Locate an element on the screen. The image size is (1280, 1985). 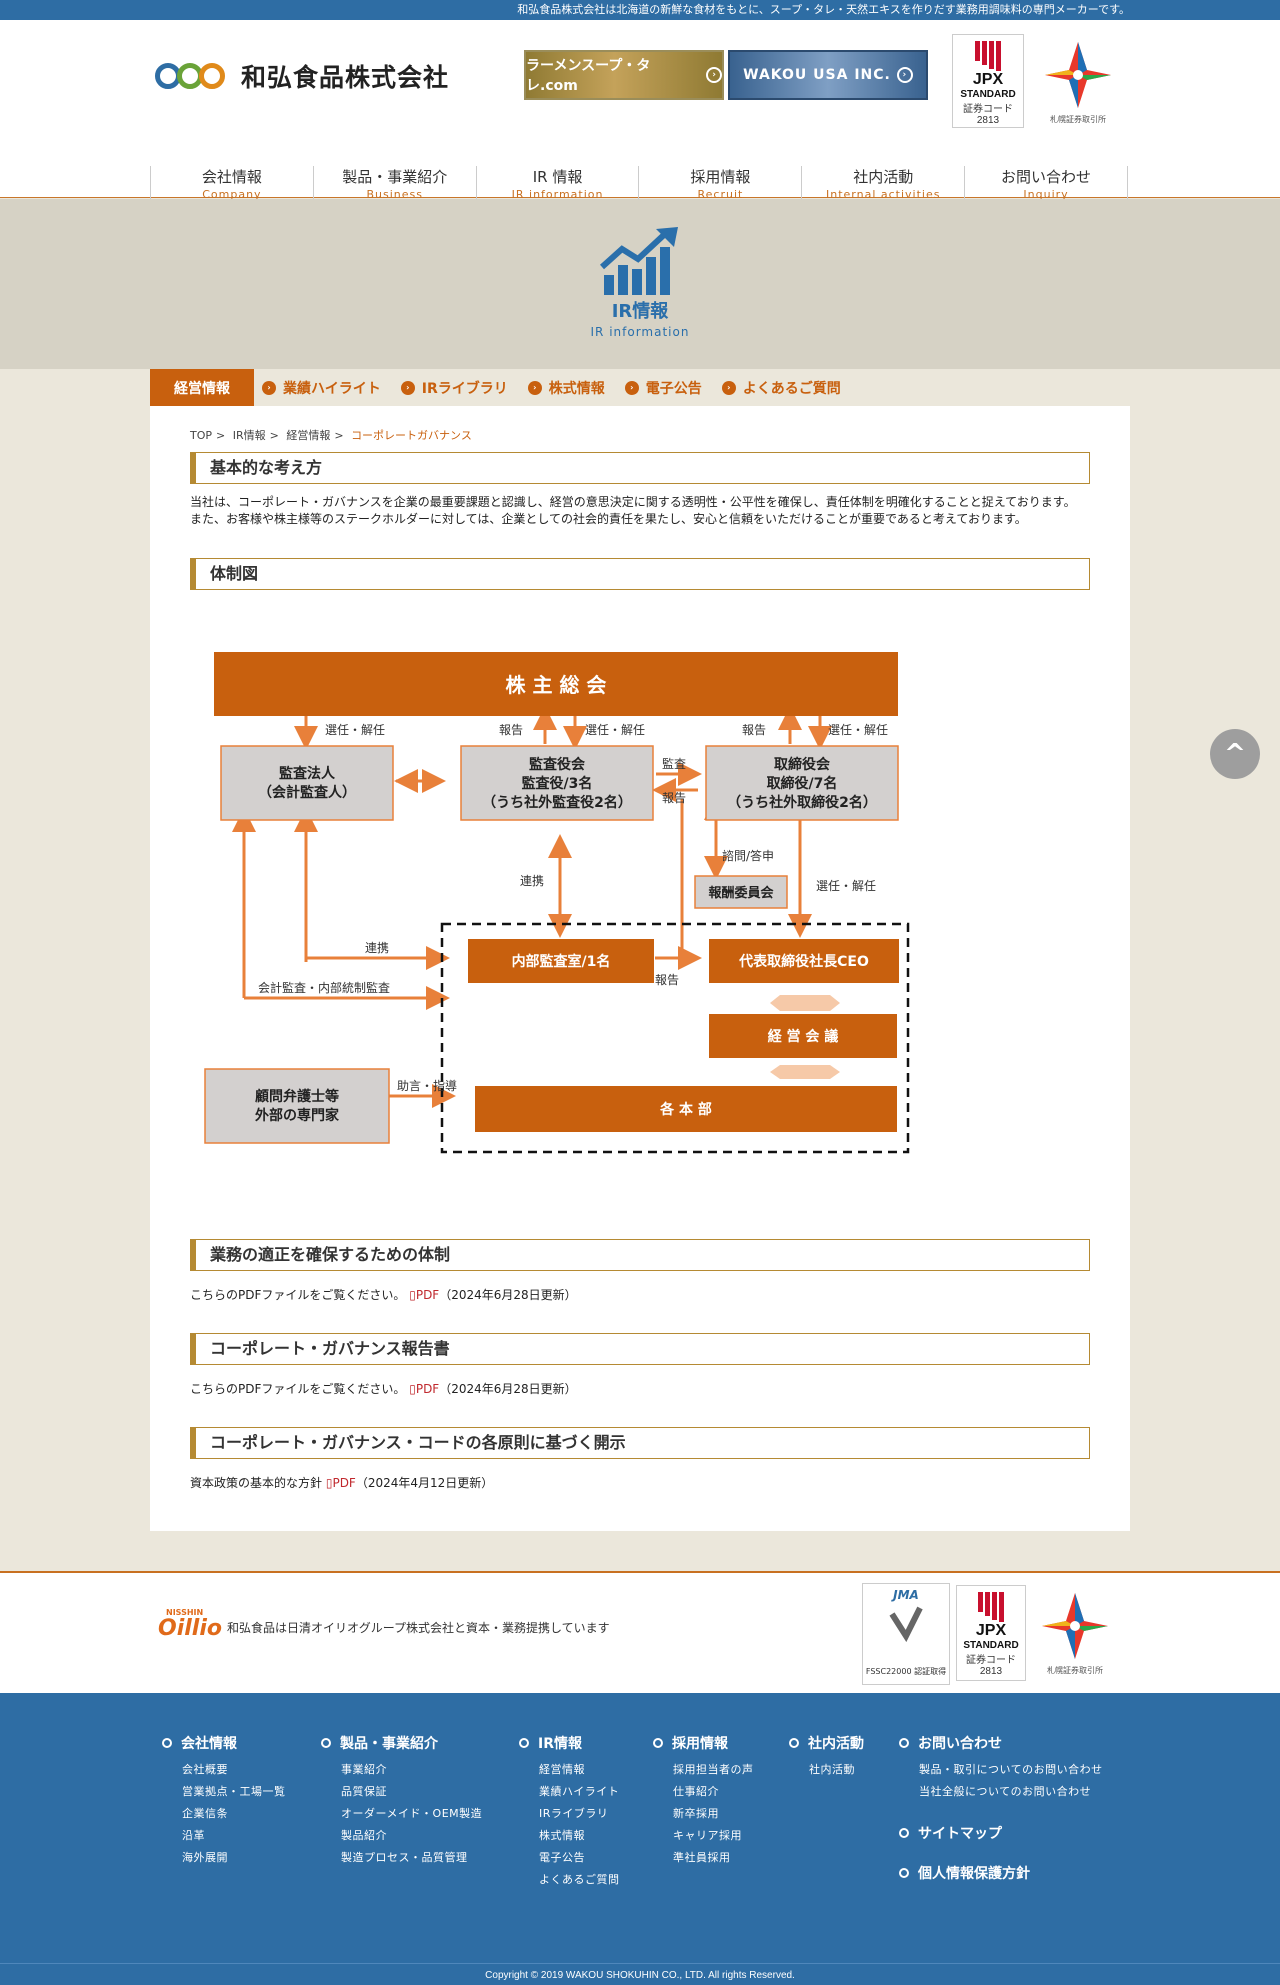
section-heading-code: コーポレート・ガバナンス・コードの各原則に基づく開示 is located at coordinates (640, 1443).